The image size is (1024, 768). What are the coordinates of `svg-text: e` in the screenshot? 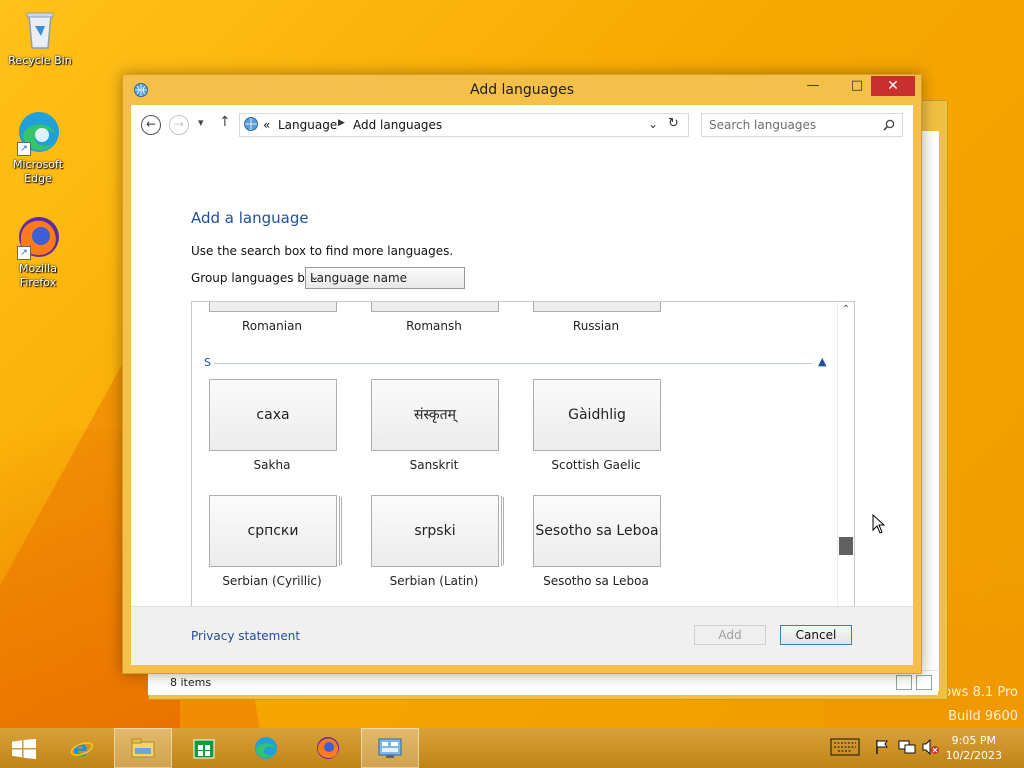 It's located at (80, 748).